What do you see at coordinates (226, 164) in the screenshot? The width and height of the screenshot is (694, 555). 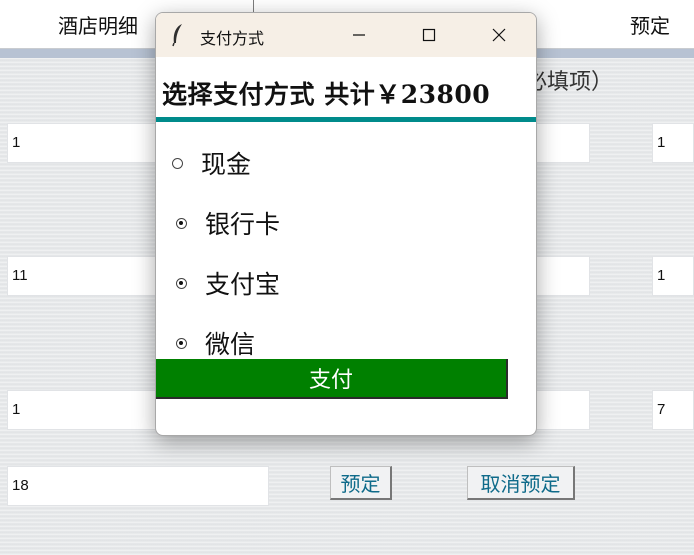 I see `option-cash-label: 现金` at bounding box center [226, 164].